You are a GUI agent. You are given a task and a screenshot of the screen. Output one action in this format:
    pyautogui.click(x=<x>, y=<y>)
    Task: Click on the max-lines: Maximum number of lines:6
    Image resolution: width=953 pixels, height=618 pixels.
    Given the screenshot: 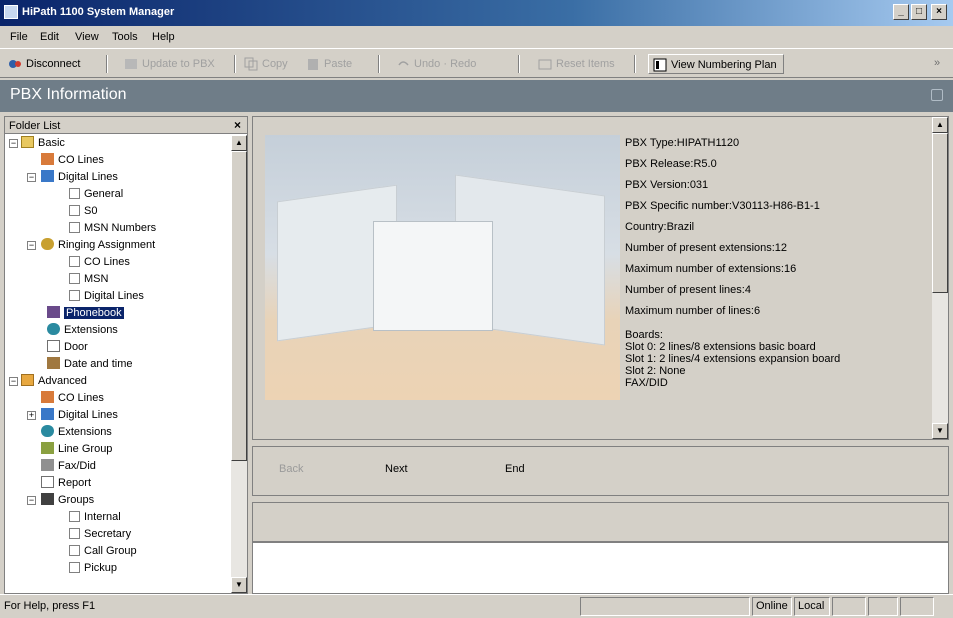 What is the action you would take?
    pyautogui.click(x=693, y=311)
    